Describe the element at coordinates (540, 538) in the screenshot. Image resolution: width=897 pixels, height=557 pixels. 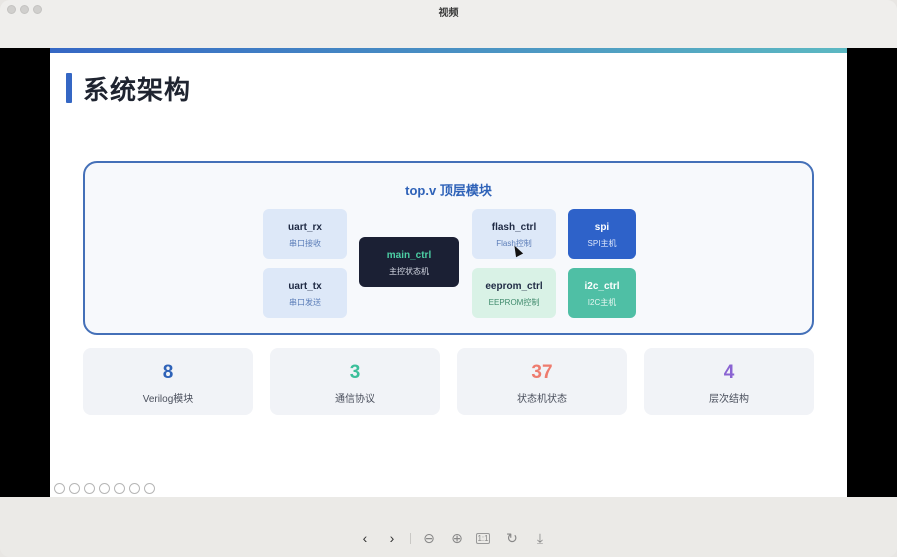
I see `download-button: ⤓` at that location.